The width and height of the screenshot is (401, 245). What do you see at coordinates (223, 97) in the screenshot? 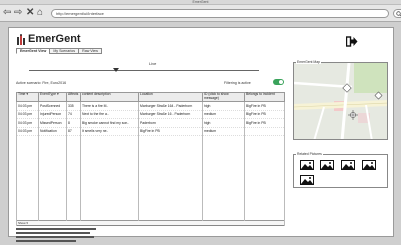
I see `column-header-id: ID (click to show message)` at bounding box center [223, 97].